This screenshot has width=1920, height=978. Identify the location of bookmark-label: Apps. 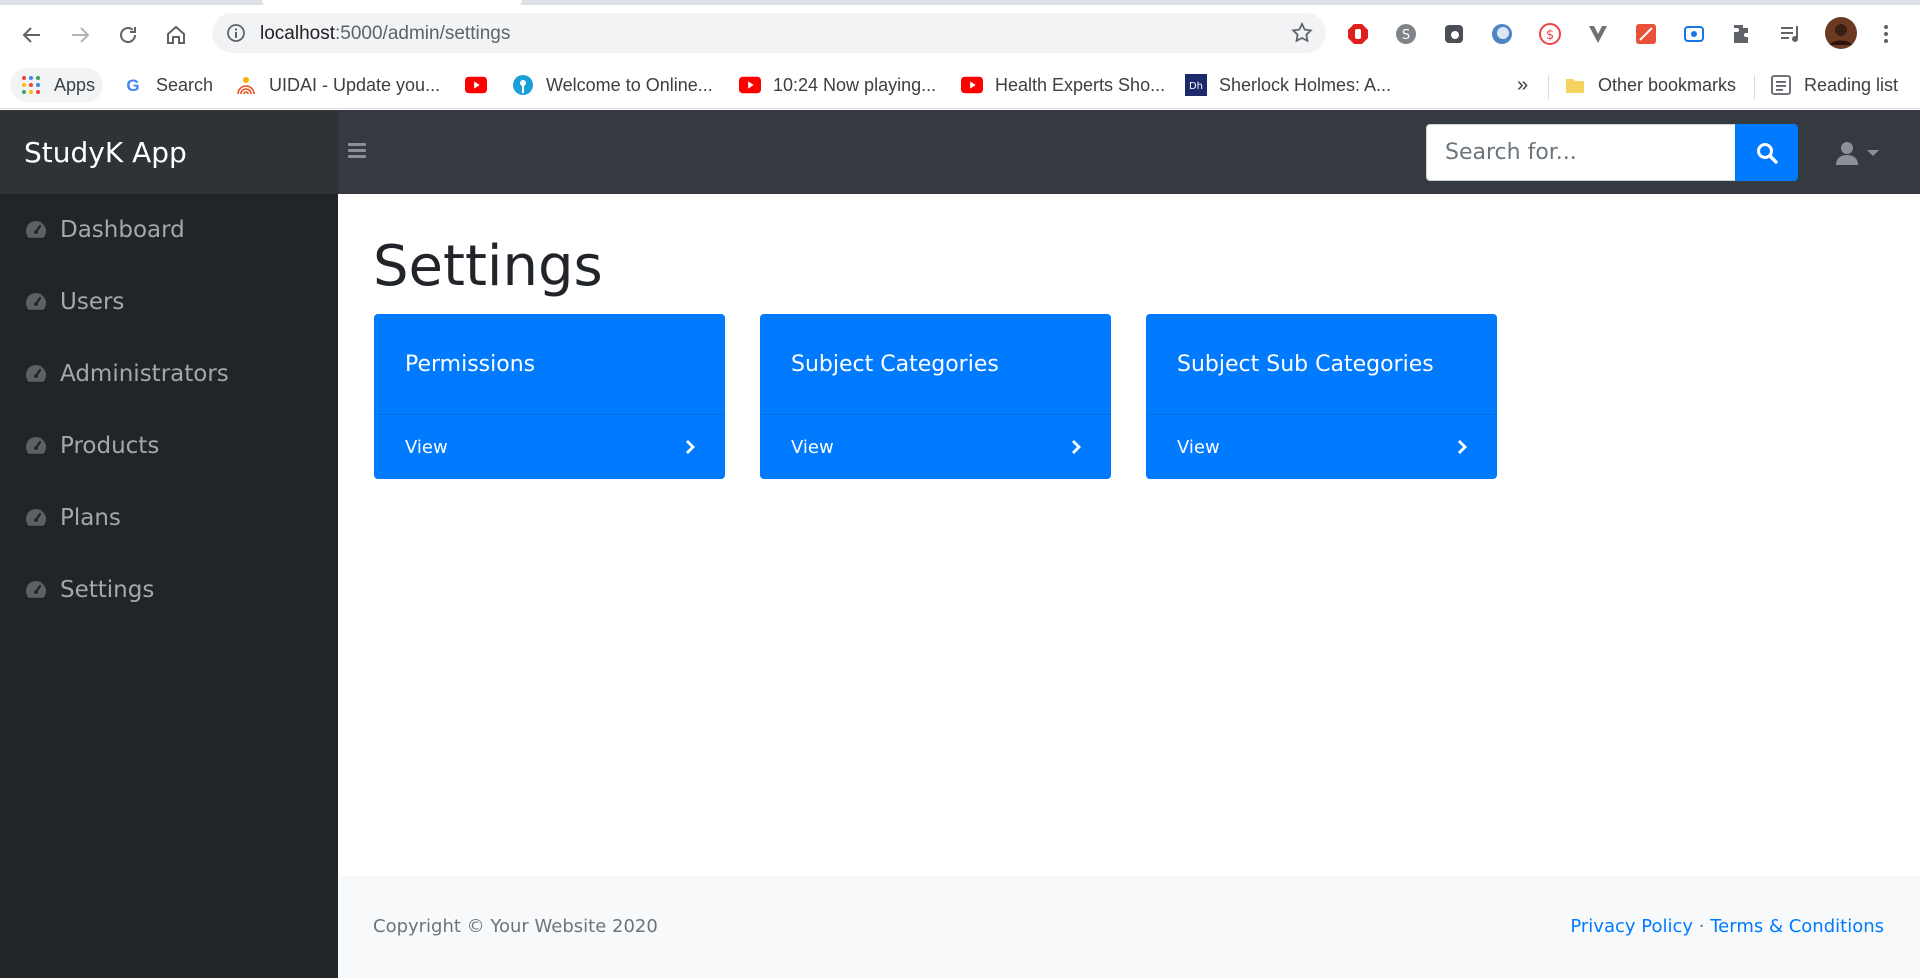
(75, 84).